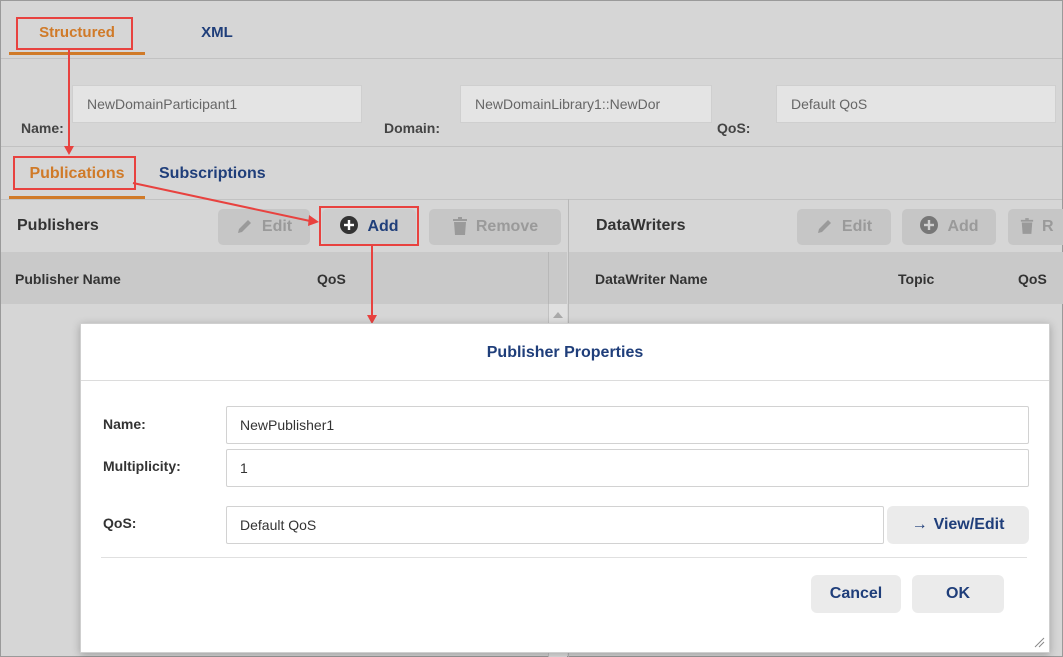  I want to click on dialog-multiplicity-label: Multiplicity:, so click(142, 466).